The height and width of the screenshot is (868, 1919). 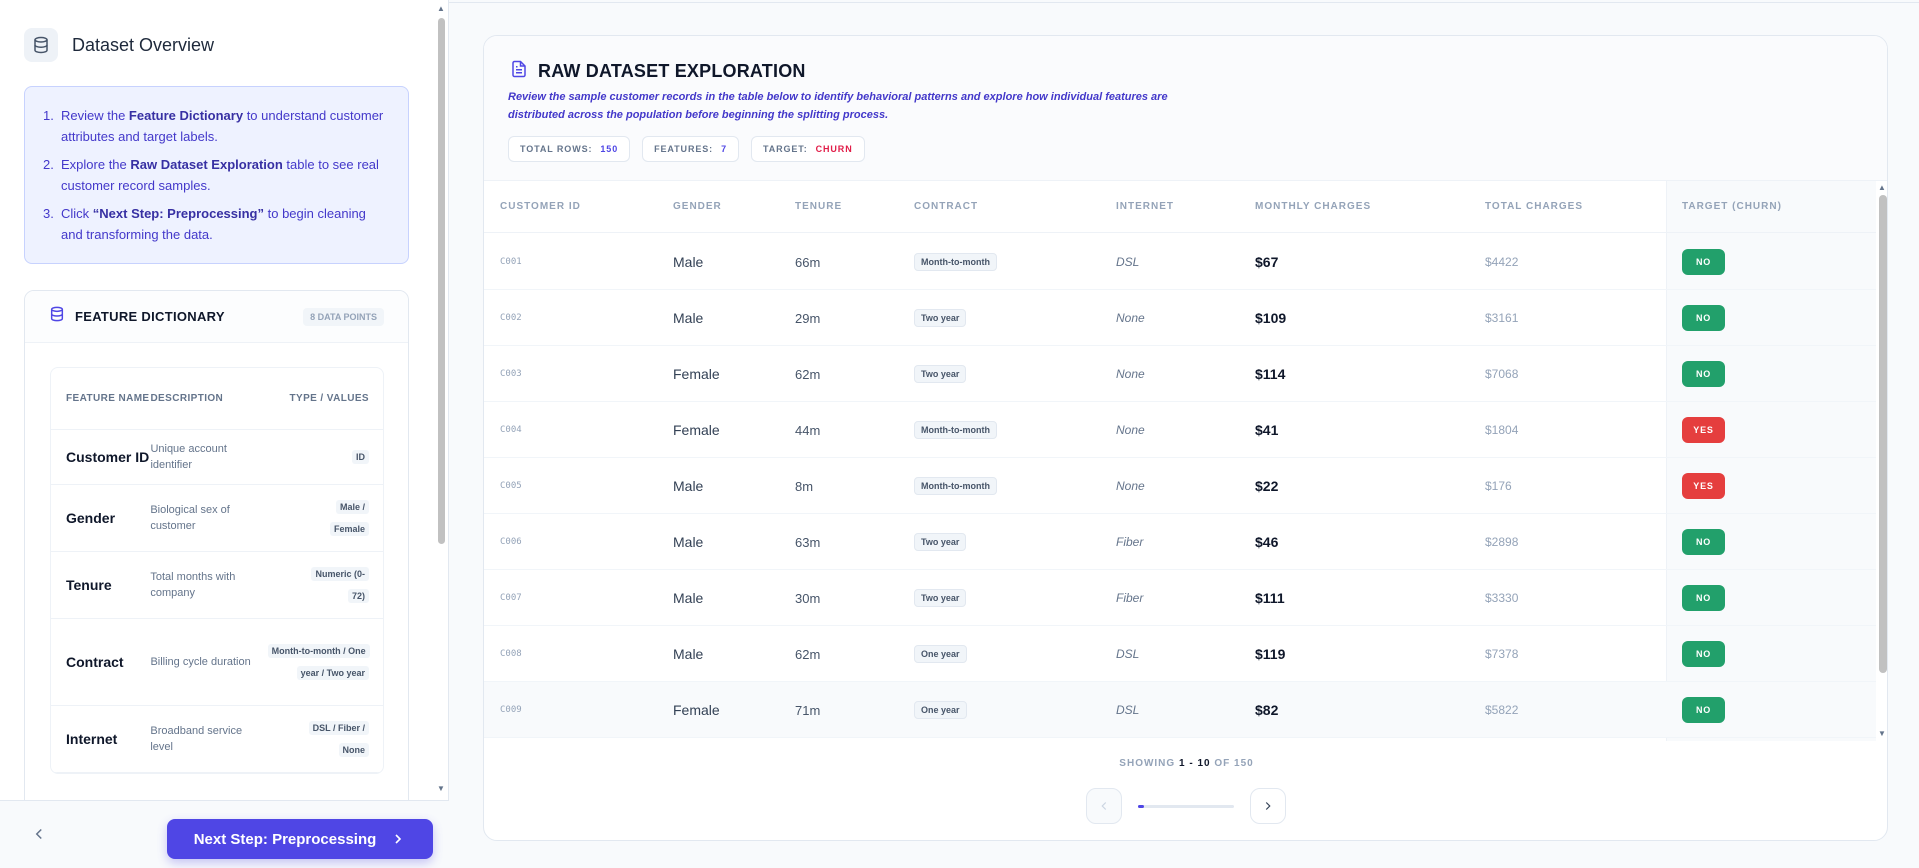 I want to click on feature-dictionary-title: FEATURE DICTIONARY, so click(x=150, y=316).